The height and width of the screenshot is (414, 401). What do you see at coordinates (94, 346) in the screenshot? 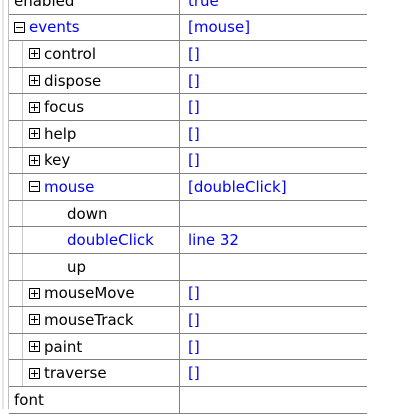
I see `property-key-cell: paint` at bounding box center [94, 346].